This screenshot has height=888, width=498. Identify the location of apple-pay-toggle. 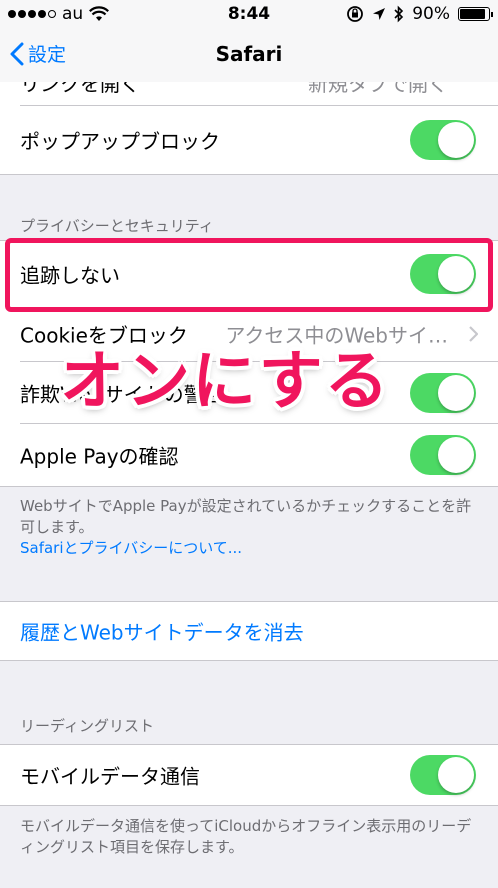
(443, 455).